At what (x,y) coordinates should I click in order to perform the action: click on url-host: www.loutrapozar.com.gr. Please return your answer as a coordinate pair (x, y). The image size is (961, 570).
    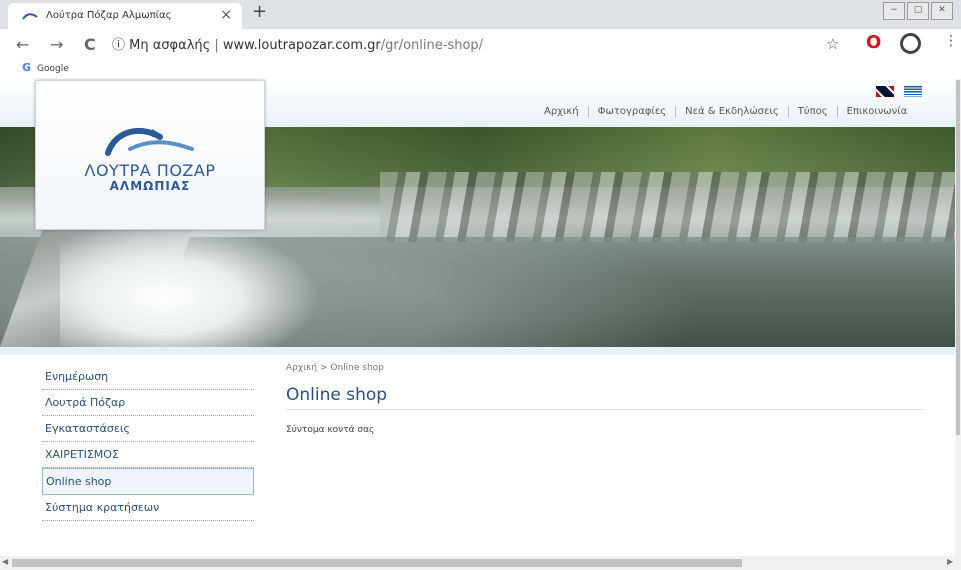
    Looking at the image, I should click on (301, 45).